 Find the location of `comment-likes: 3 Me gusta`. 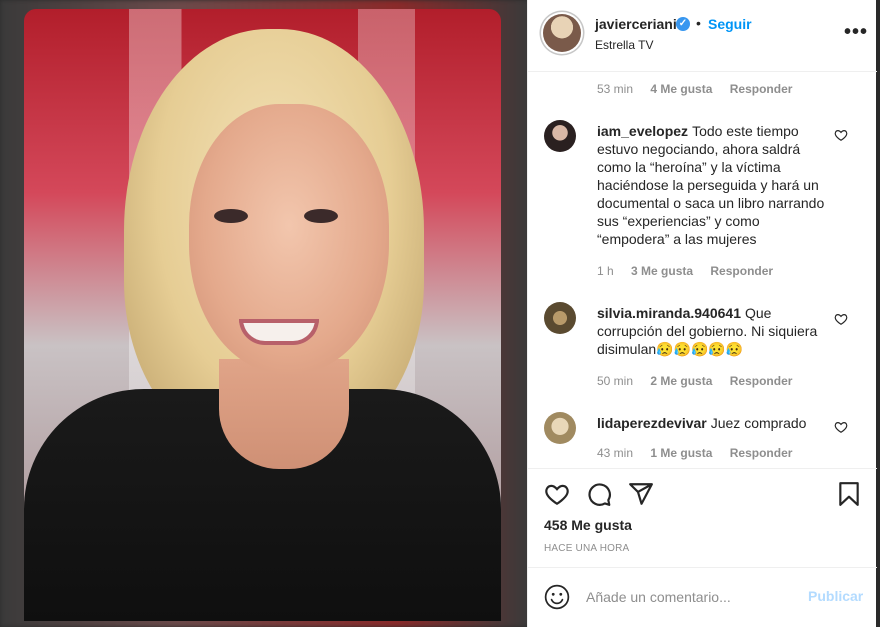

comment-likes: 3 Me gusta is located at coordinates (662, 271).